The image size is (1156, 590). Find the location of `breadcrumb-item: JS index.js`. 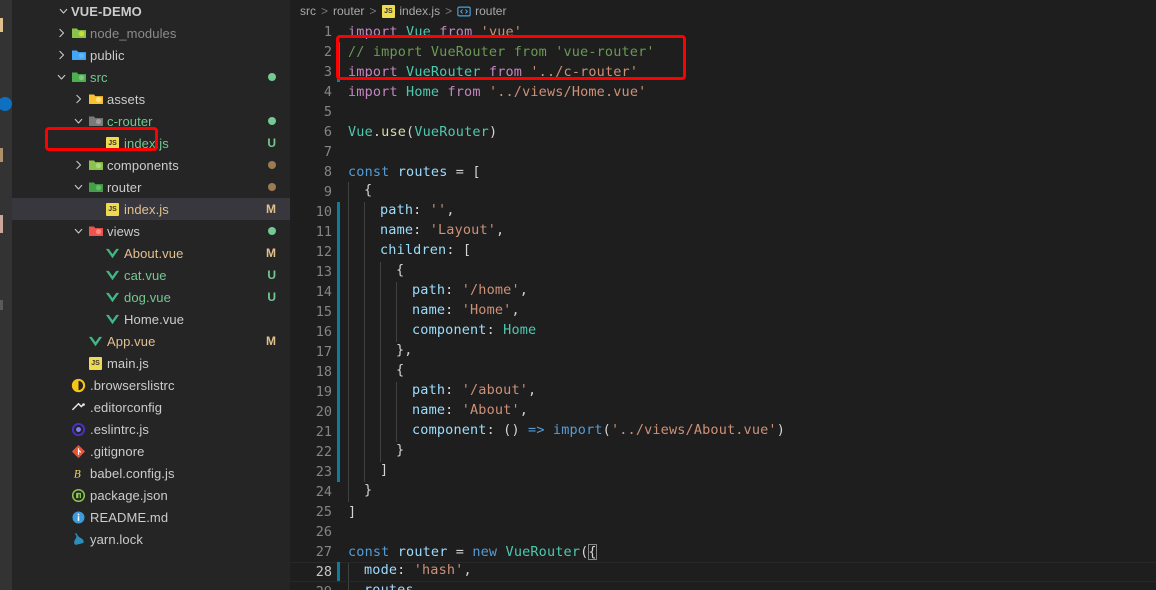

breadcrumb-item: JS index.js is located at coordinates (410, 11).